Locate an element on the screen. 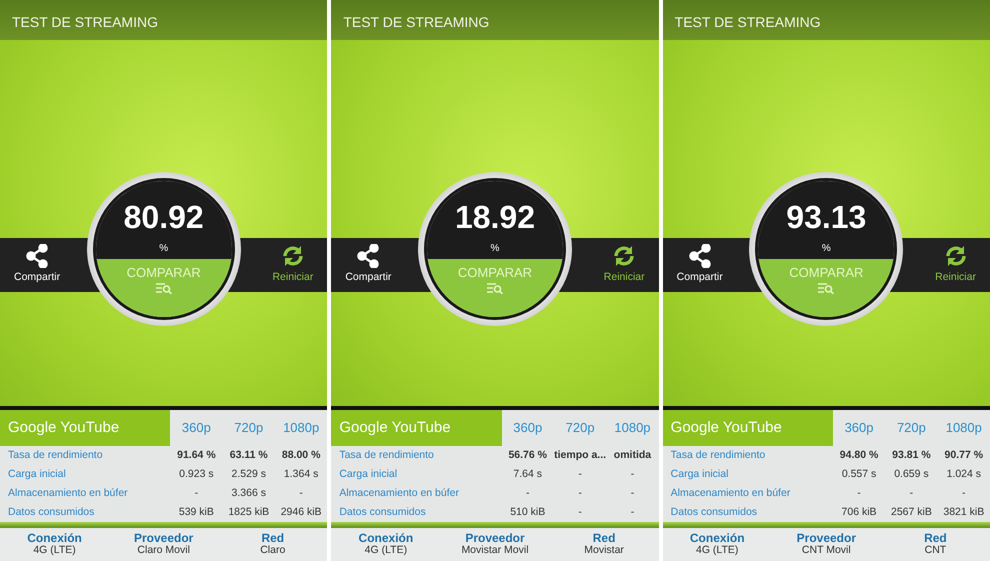  score-value: 80.92 is located at coordinates (164, 216).